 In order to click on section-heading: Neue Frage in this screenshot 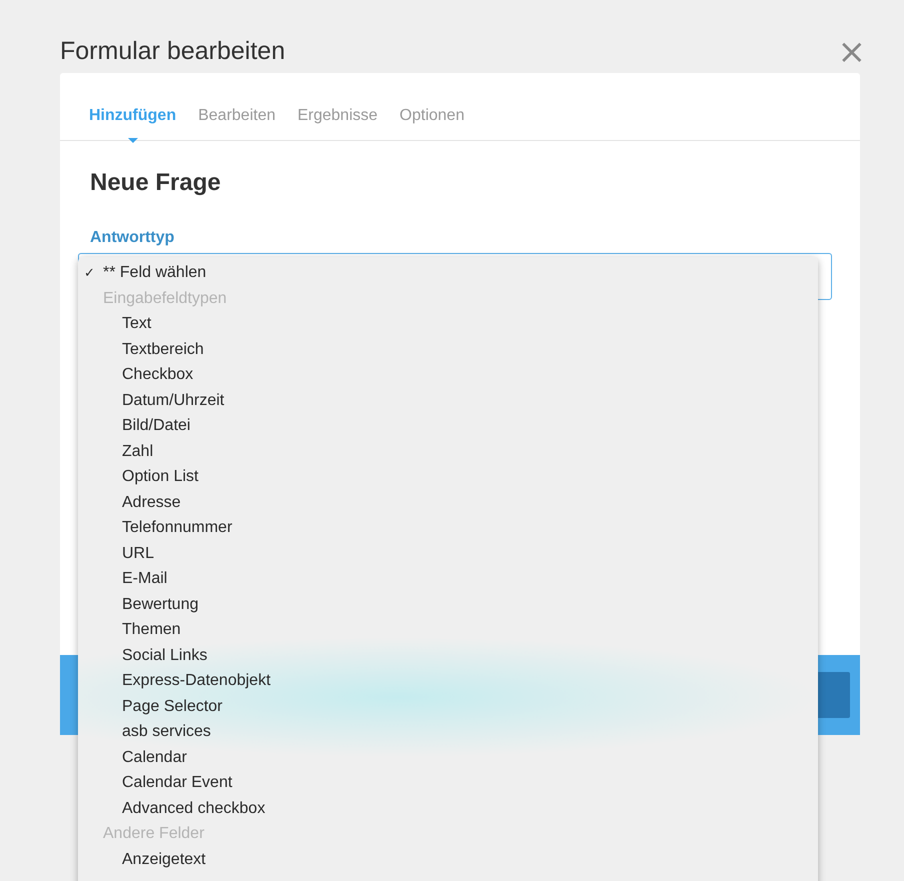, I will do `click(156, 183)`.